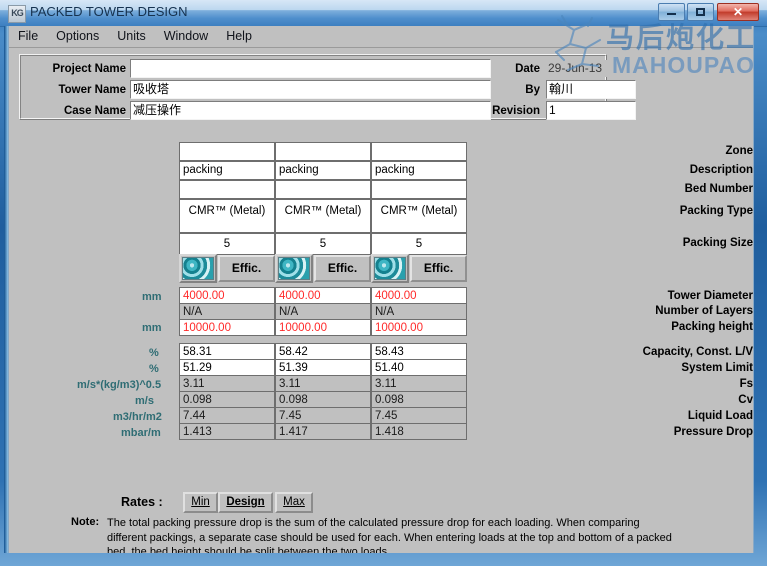  What do you see at coordinates (227, 351) in the screenshot?
I see `cell-capacity-load-1: 58.31` at bounding box center [227, 351].